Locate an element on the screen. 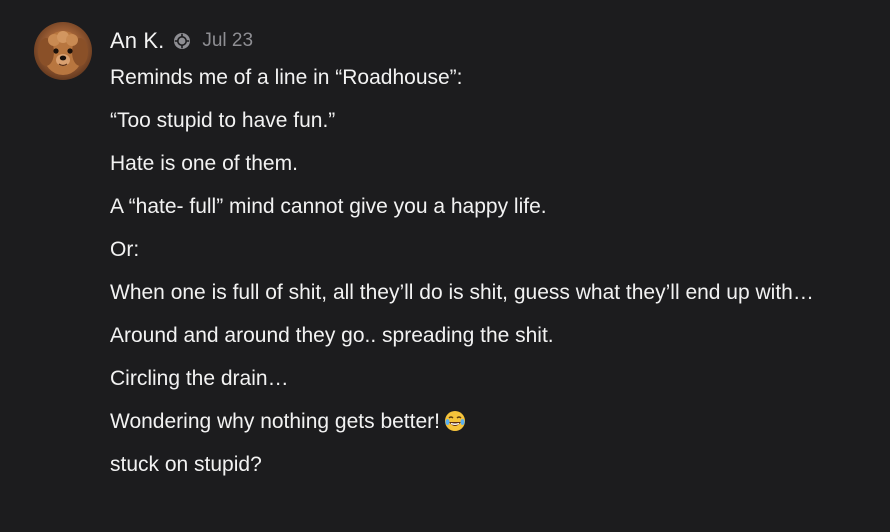  comment-paragraph-with-emoji: Wondering why nothing gets better! is located at coordinates (495, 427).